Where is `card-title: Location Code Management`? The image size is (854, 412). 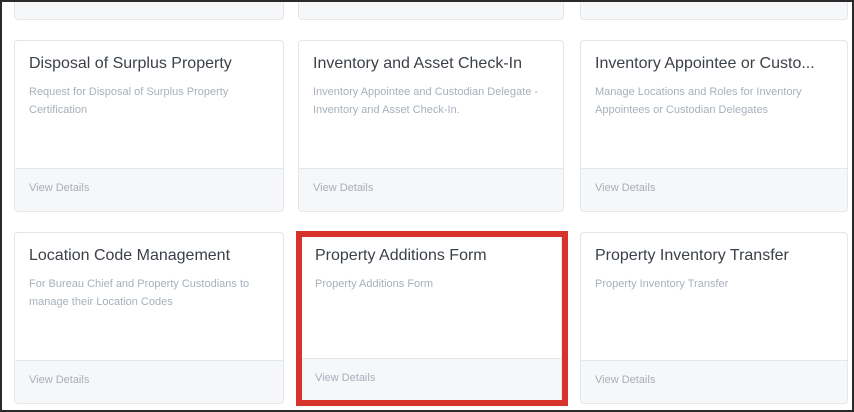 card-title: Location Code Management is located at coordinates (130, 255).